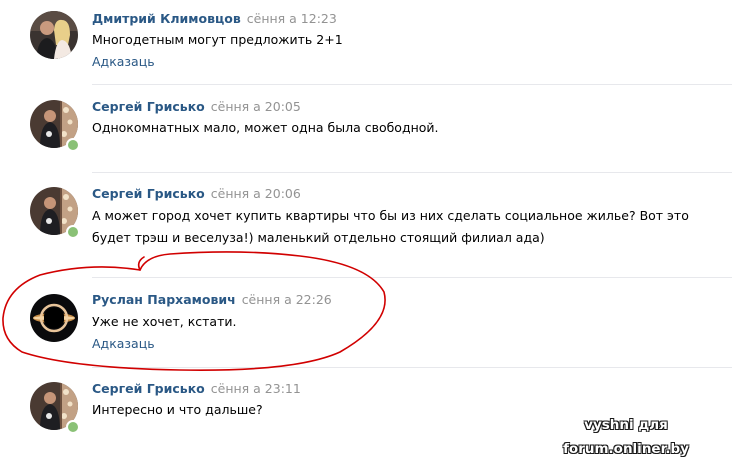  What do you see at coordinates (217, 39) in the screenshot?
I see `comment-text: Многодетным могут предложить 2+1` at bounding box center [217, 39].